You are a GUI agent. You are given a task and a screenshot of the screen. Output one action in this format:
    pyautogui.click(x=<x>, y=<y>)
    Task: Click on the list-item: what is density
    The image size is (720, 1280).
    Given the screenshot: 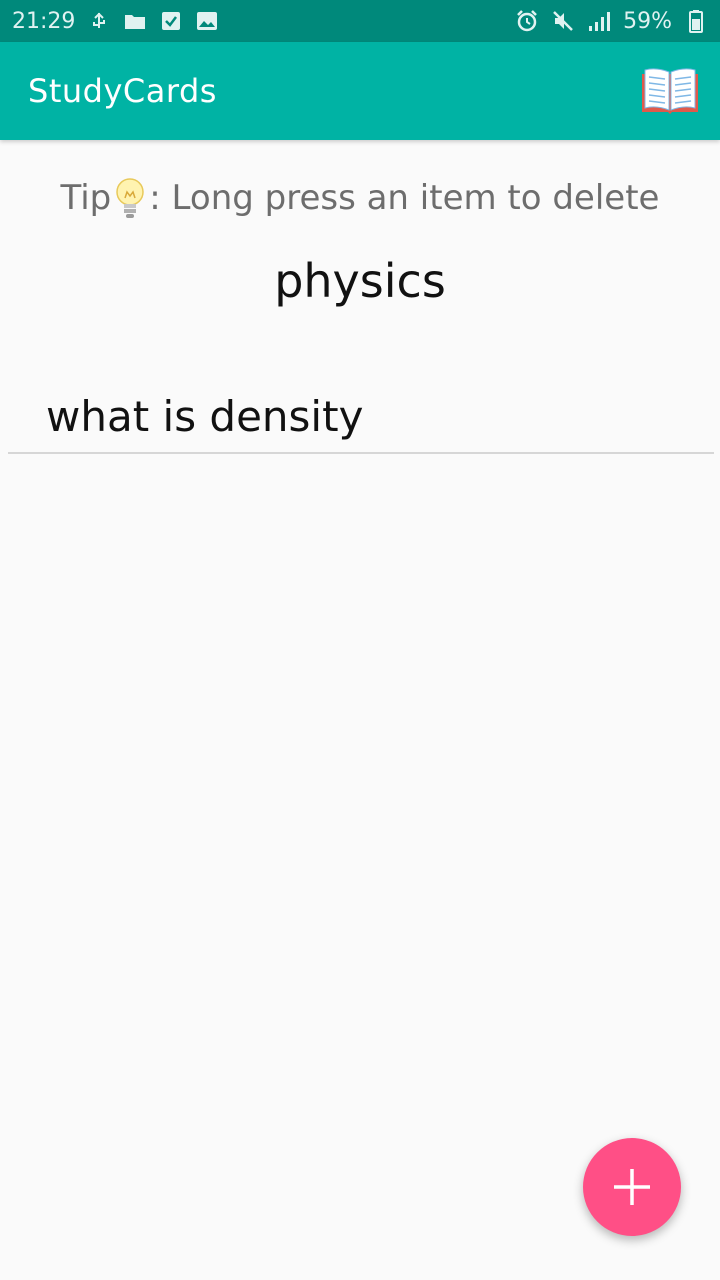 What is the action you would take?
    pyautogui.click(x=361, y=417)
    